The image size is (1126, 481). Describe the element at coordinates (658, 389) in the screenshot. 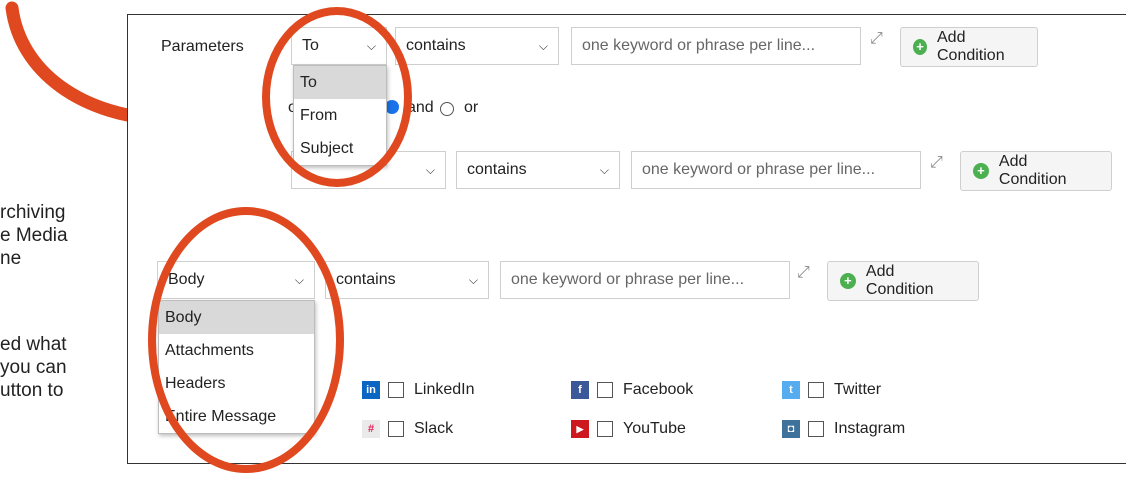

I see `social-label: Facebook` at that location.